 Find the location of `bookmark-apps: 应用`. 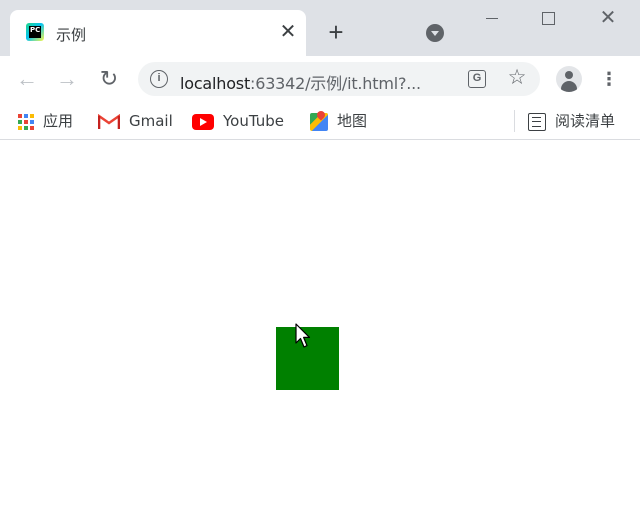

bookmark-apps: 应用 is located at coordinates (45, 121).